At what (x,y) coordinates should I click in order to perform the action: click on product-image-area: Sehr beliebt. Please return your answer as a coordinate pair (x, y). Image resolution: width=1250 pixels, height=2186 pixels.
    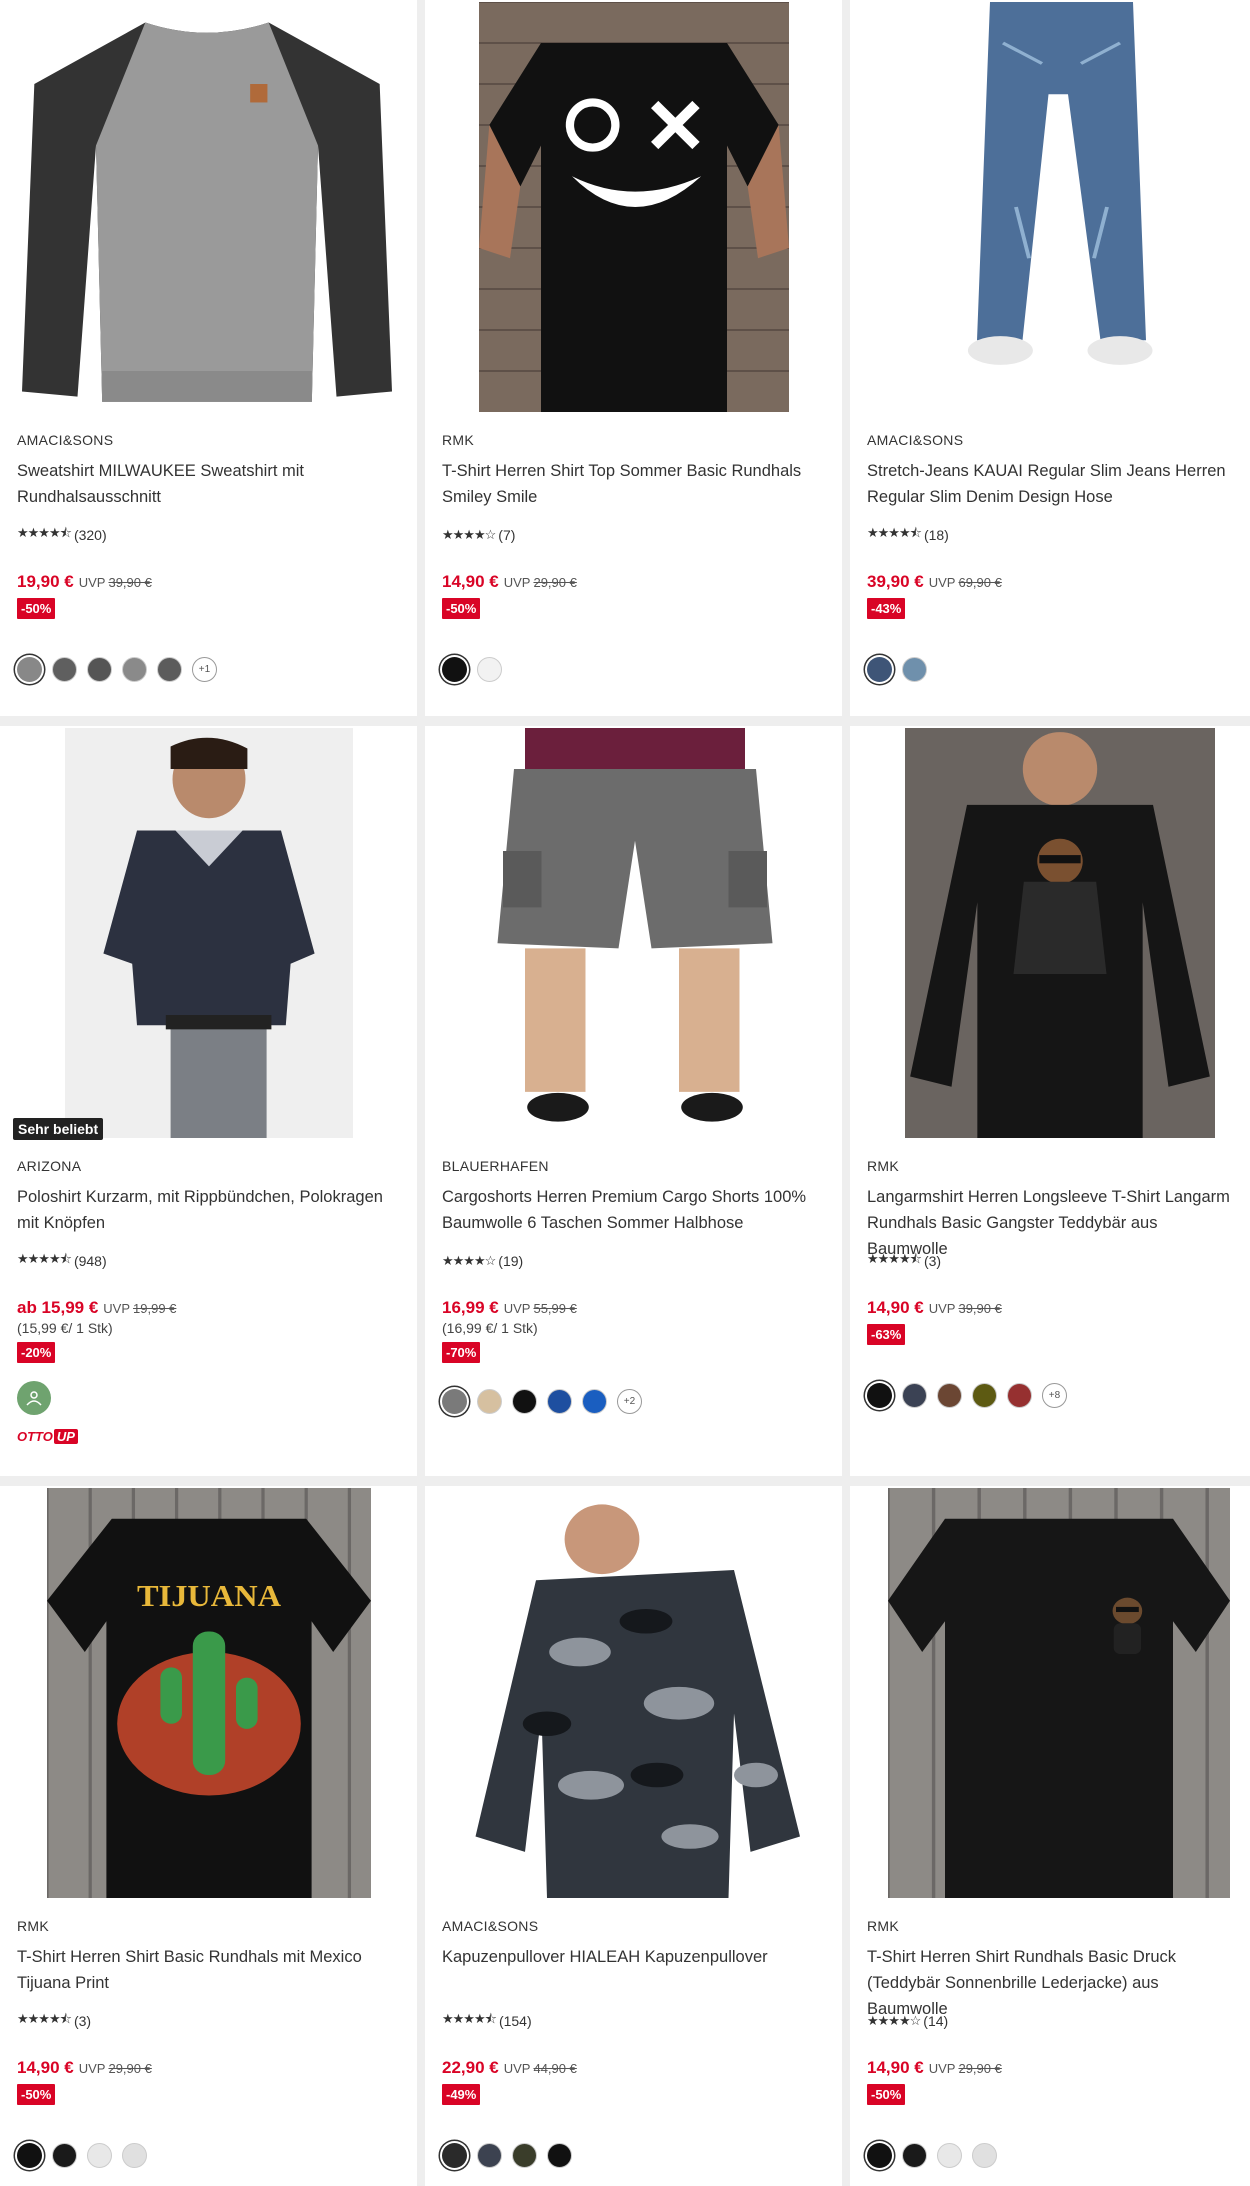
    Looking at the image, I should click on (208, 935).